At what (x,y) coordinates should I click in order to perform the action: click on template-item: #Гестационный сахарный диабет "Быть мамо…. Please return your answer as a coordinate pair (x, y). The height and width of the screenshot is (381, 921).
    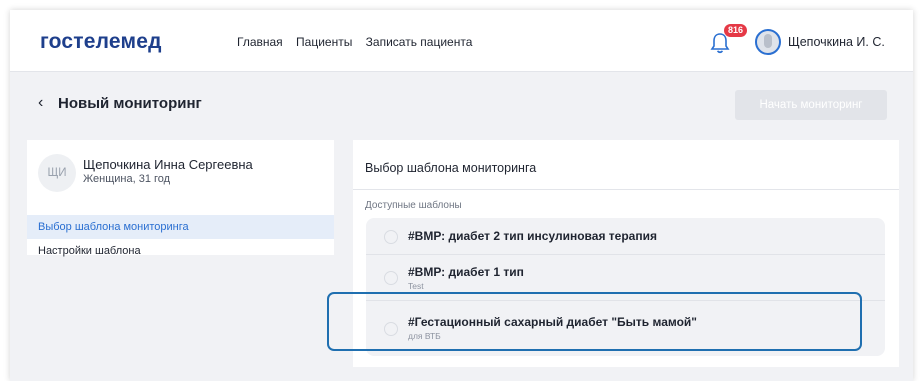
    Looking at the image, I should click on (625, 328).